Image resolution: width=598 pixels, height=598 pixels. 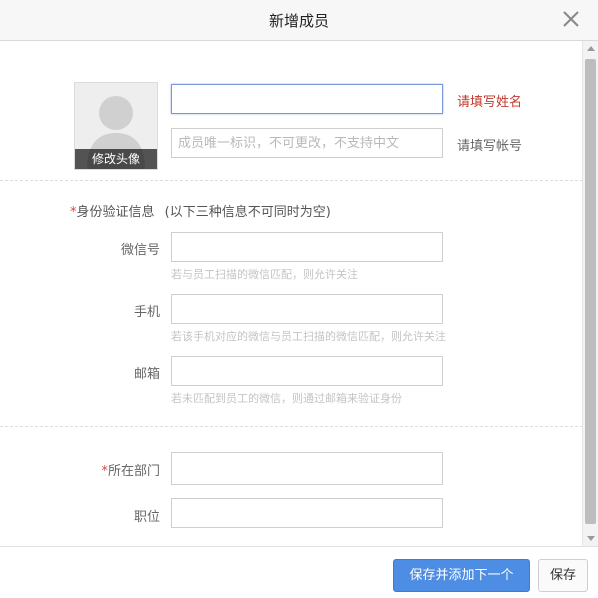 I want to click on edit-avatar-label: 修改头像, so click(x=116, y=159).